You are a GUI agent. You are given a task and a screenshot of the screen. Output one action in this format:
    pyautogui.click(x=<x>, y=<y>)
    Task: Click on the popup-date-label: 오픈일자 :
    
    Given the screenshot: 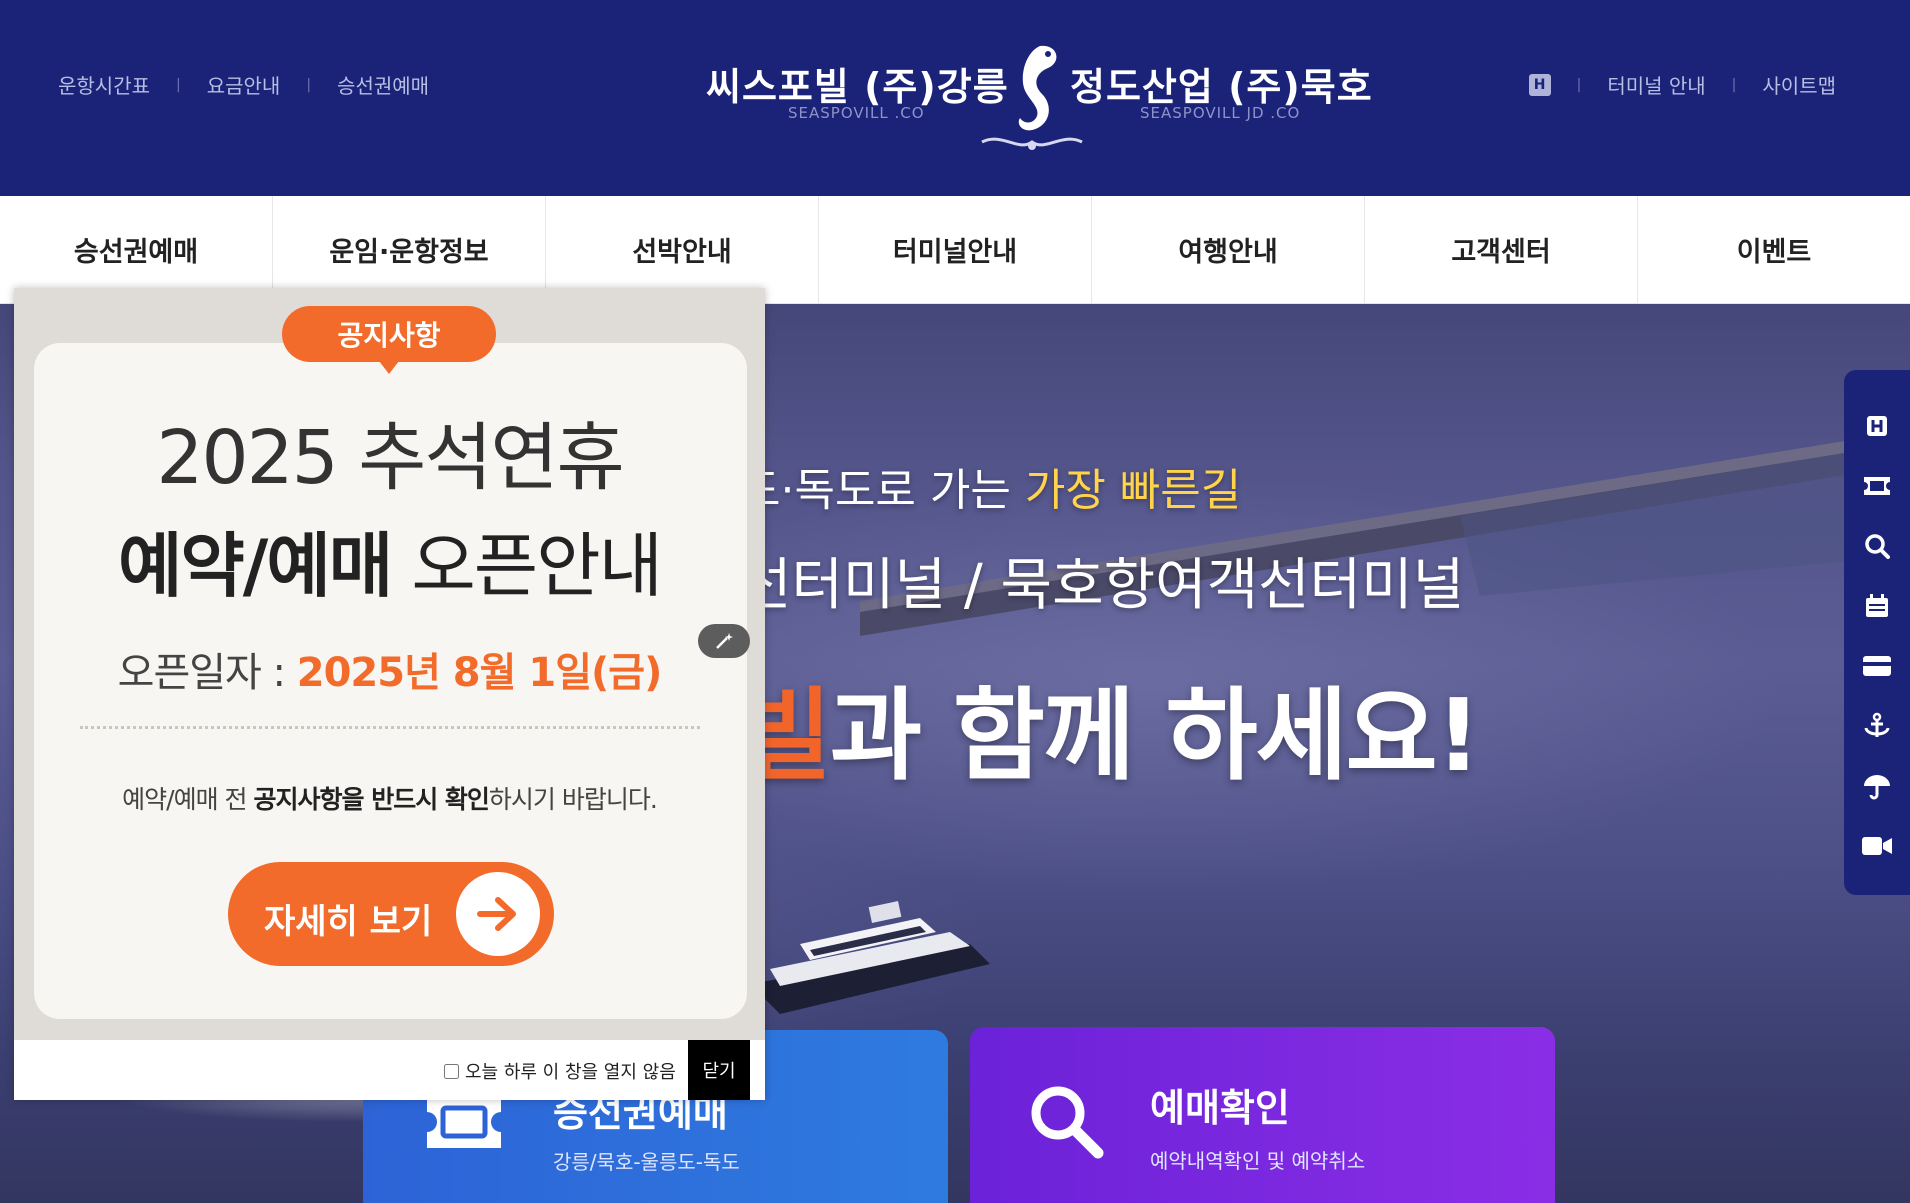 What is the action you would take?
    pyautogui.click(x=207, y=673)
    